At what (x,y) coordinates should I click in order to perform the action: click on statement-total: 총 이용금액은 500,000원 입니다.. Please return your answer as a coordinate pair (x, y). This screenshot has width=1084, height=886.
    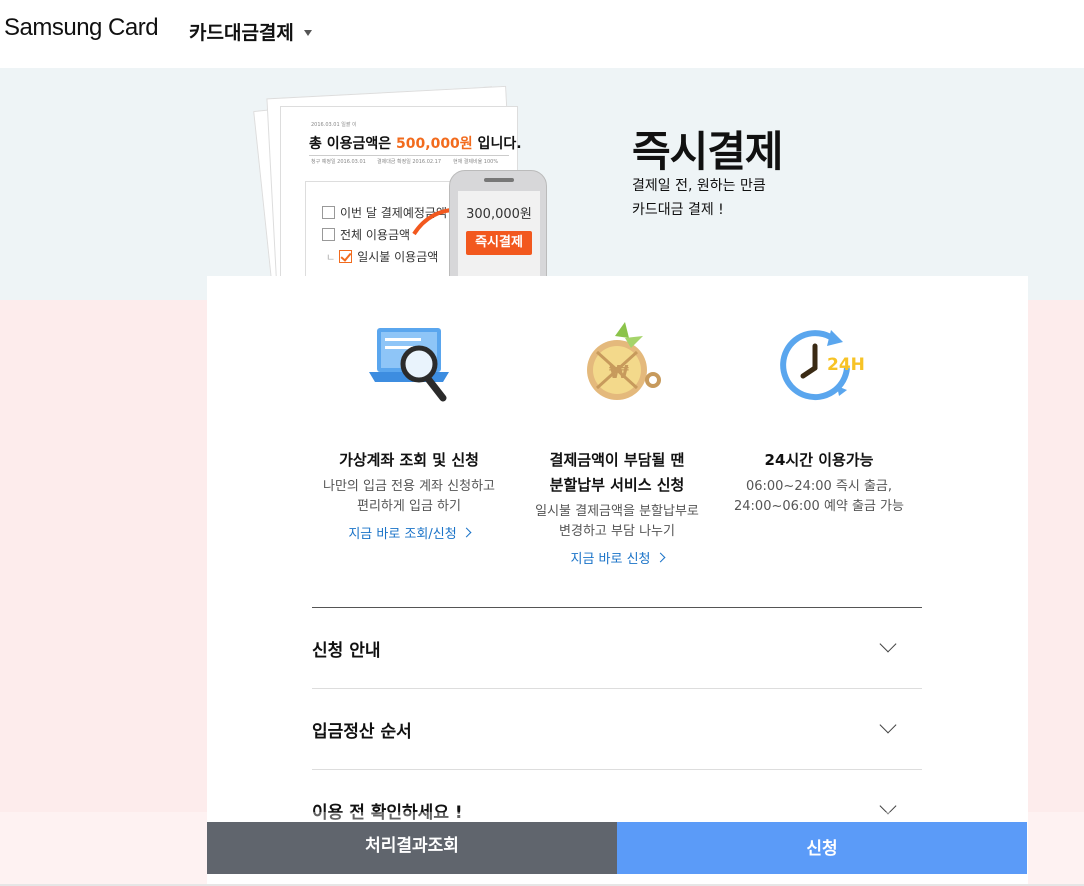
    Looking at the image, I should click on (415, 143).